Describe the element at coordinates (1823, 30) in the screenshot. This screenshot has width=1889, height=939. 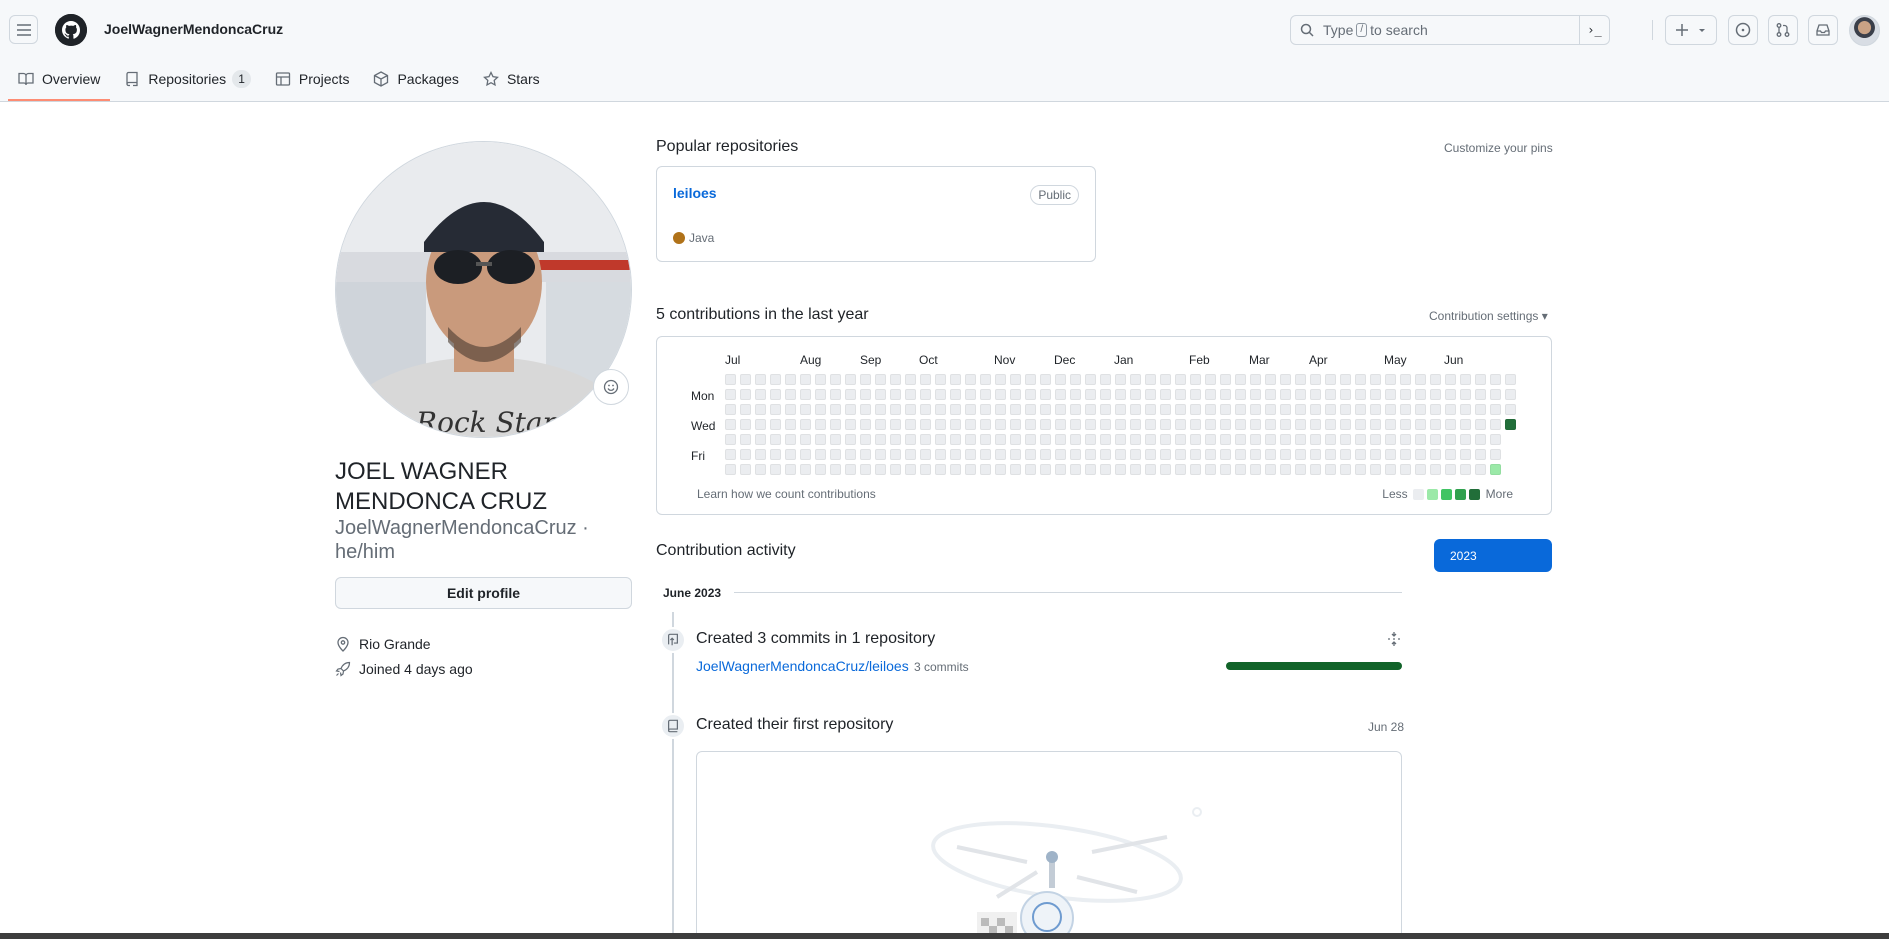
I see `inbox-button` at that location.